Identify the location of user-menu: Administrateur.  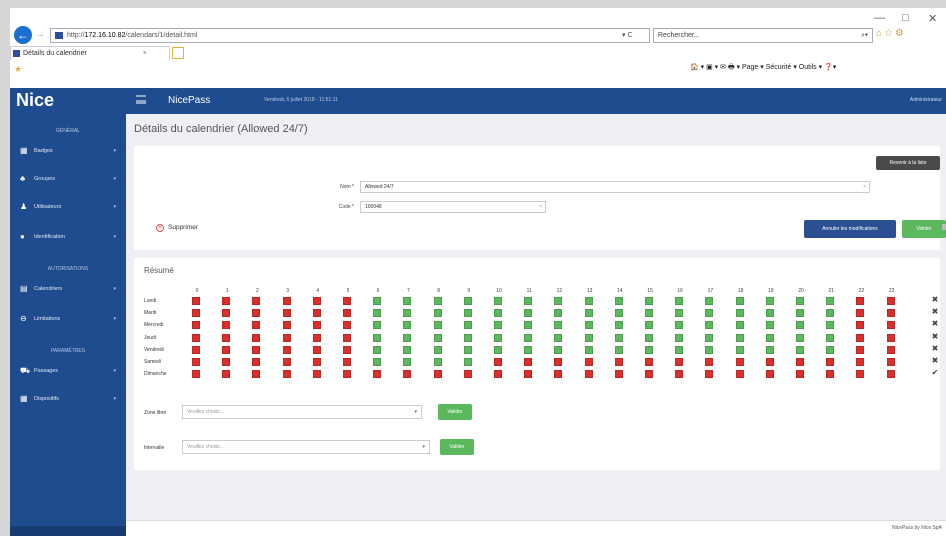
(926, 100).